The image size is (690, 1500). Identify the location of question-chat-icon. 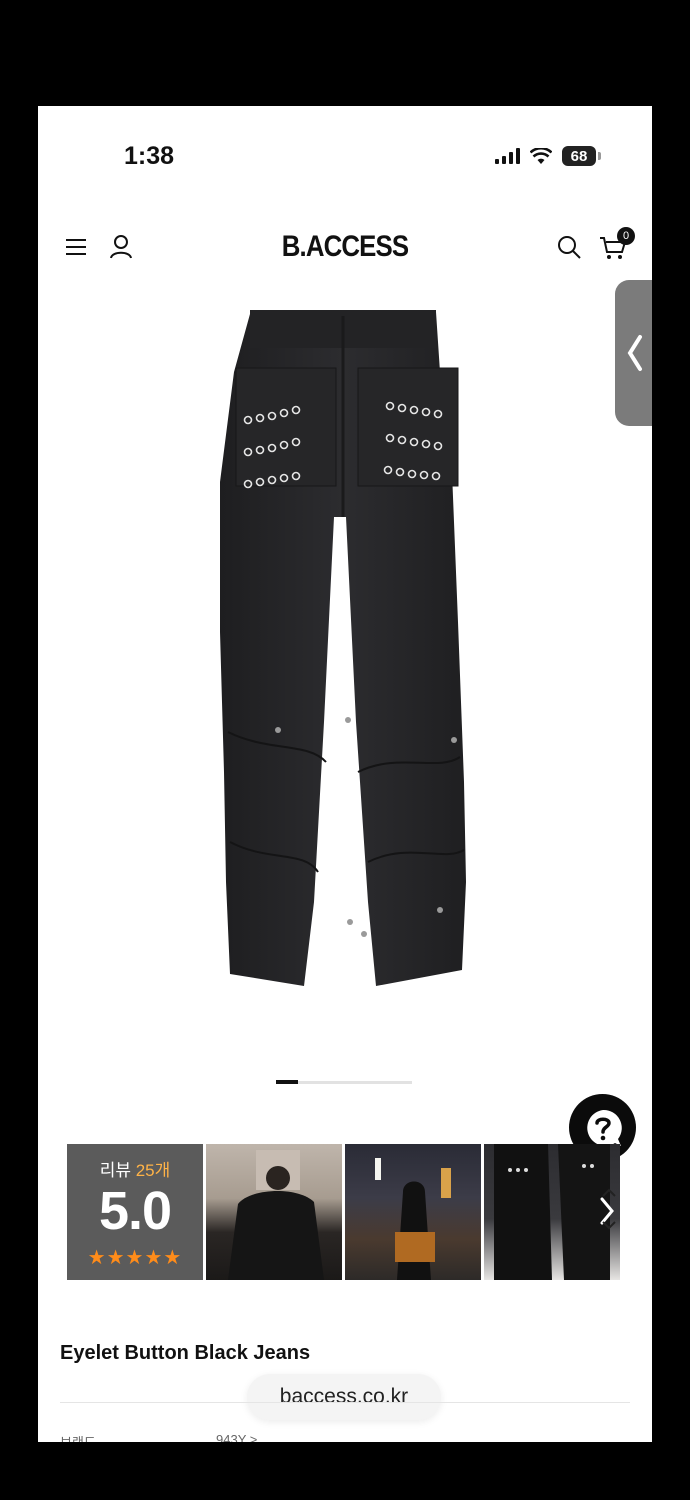
(604, 1127).